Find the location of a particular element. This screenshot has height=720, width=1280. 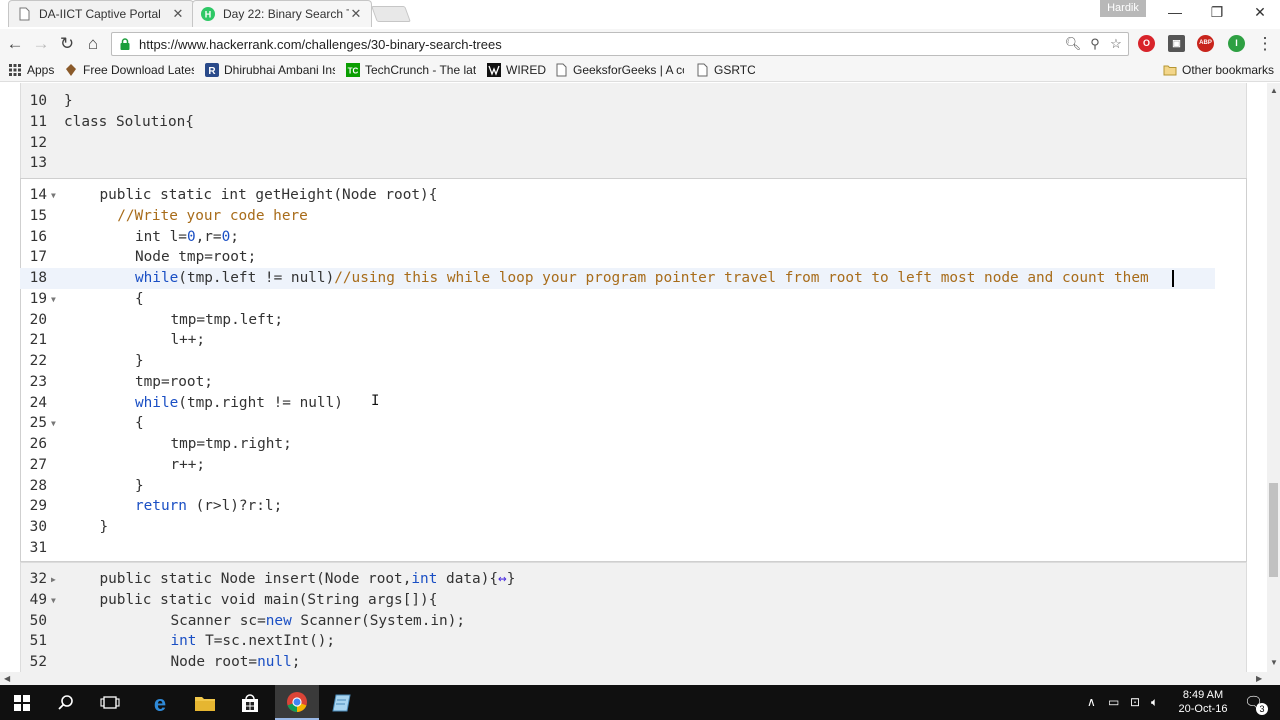

chrome-button is located at coordinates (297, 702).